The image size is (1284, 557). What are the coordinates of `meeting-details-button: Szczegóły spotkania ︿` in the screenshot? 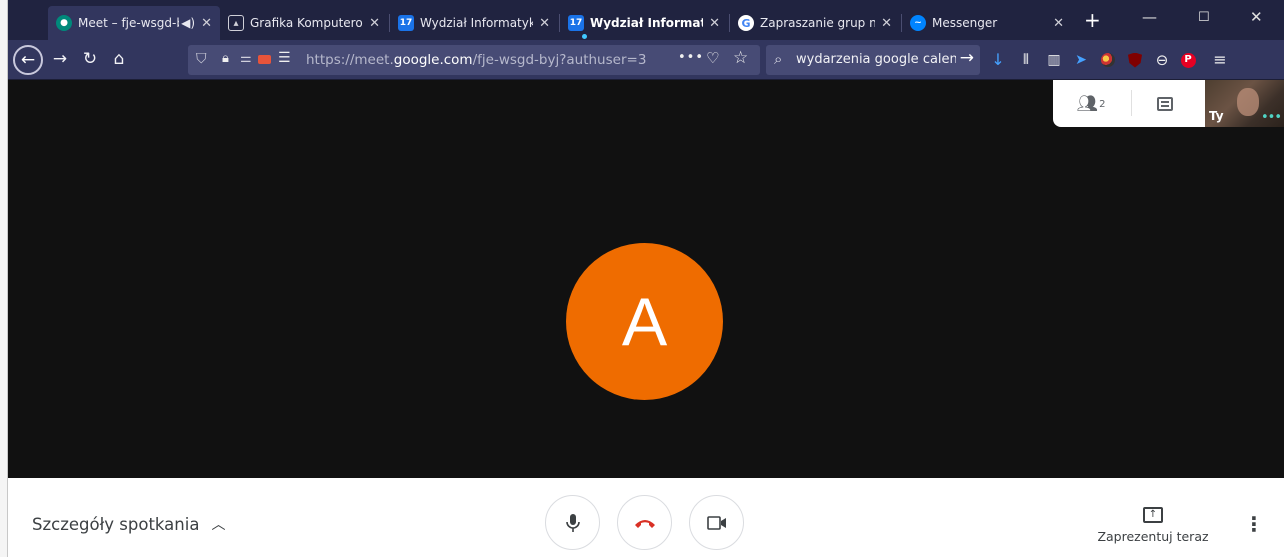 It's located at (128, 524).